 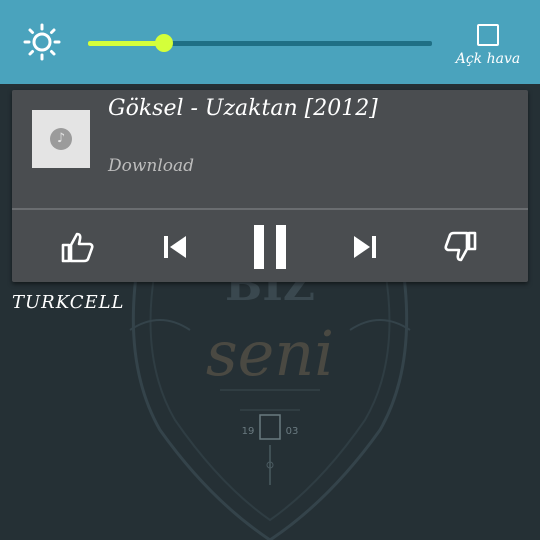 I want to click on next-icon, so click(x=365, y=247).